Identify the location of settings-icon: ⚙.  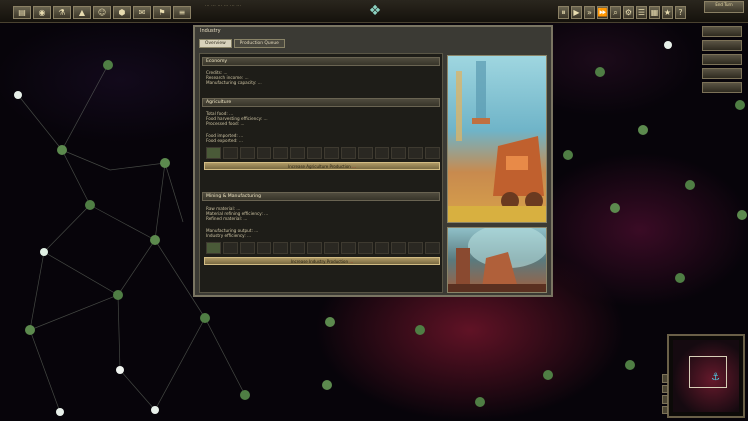
(628, 12).